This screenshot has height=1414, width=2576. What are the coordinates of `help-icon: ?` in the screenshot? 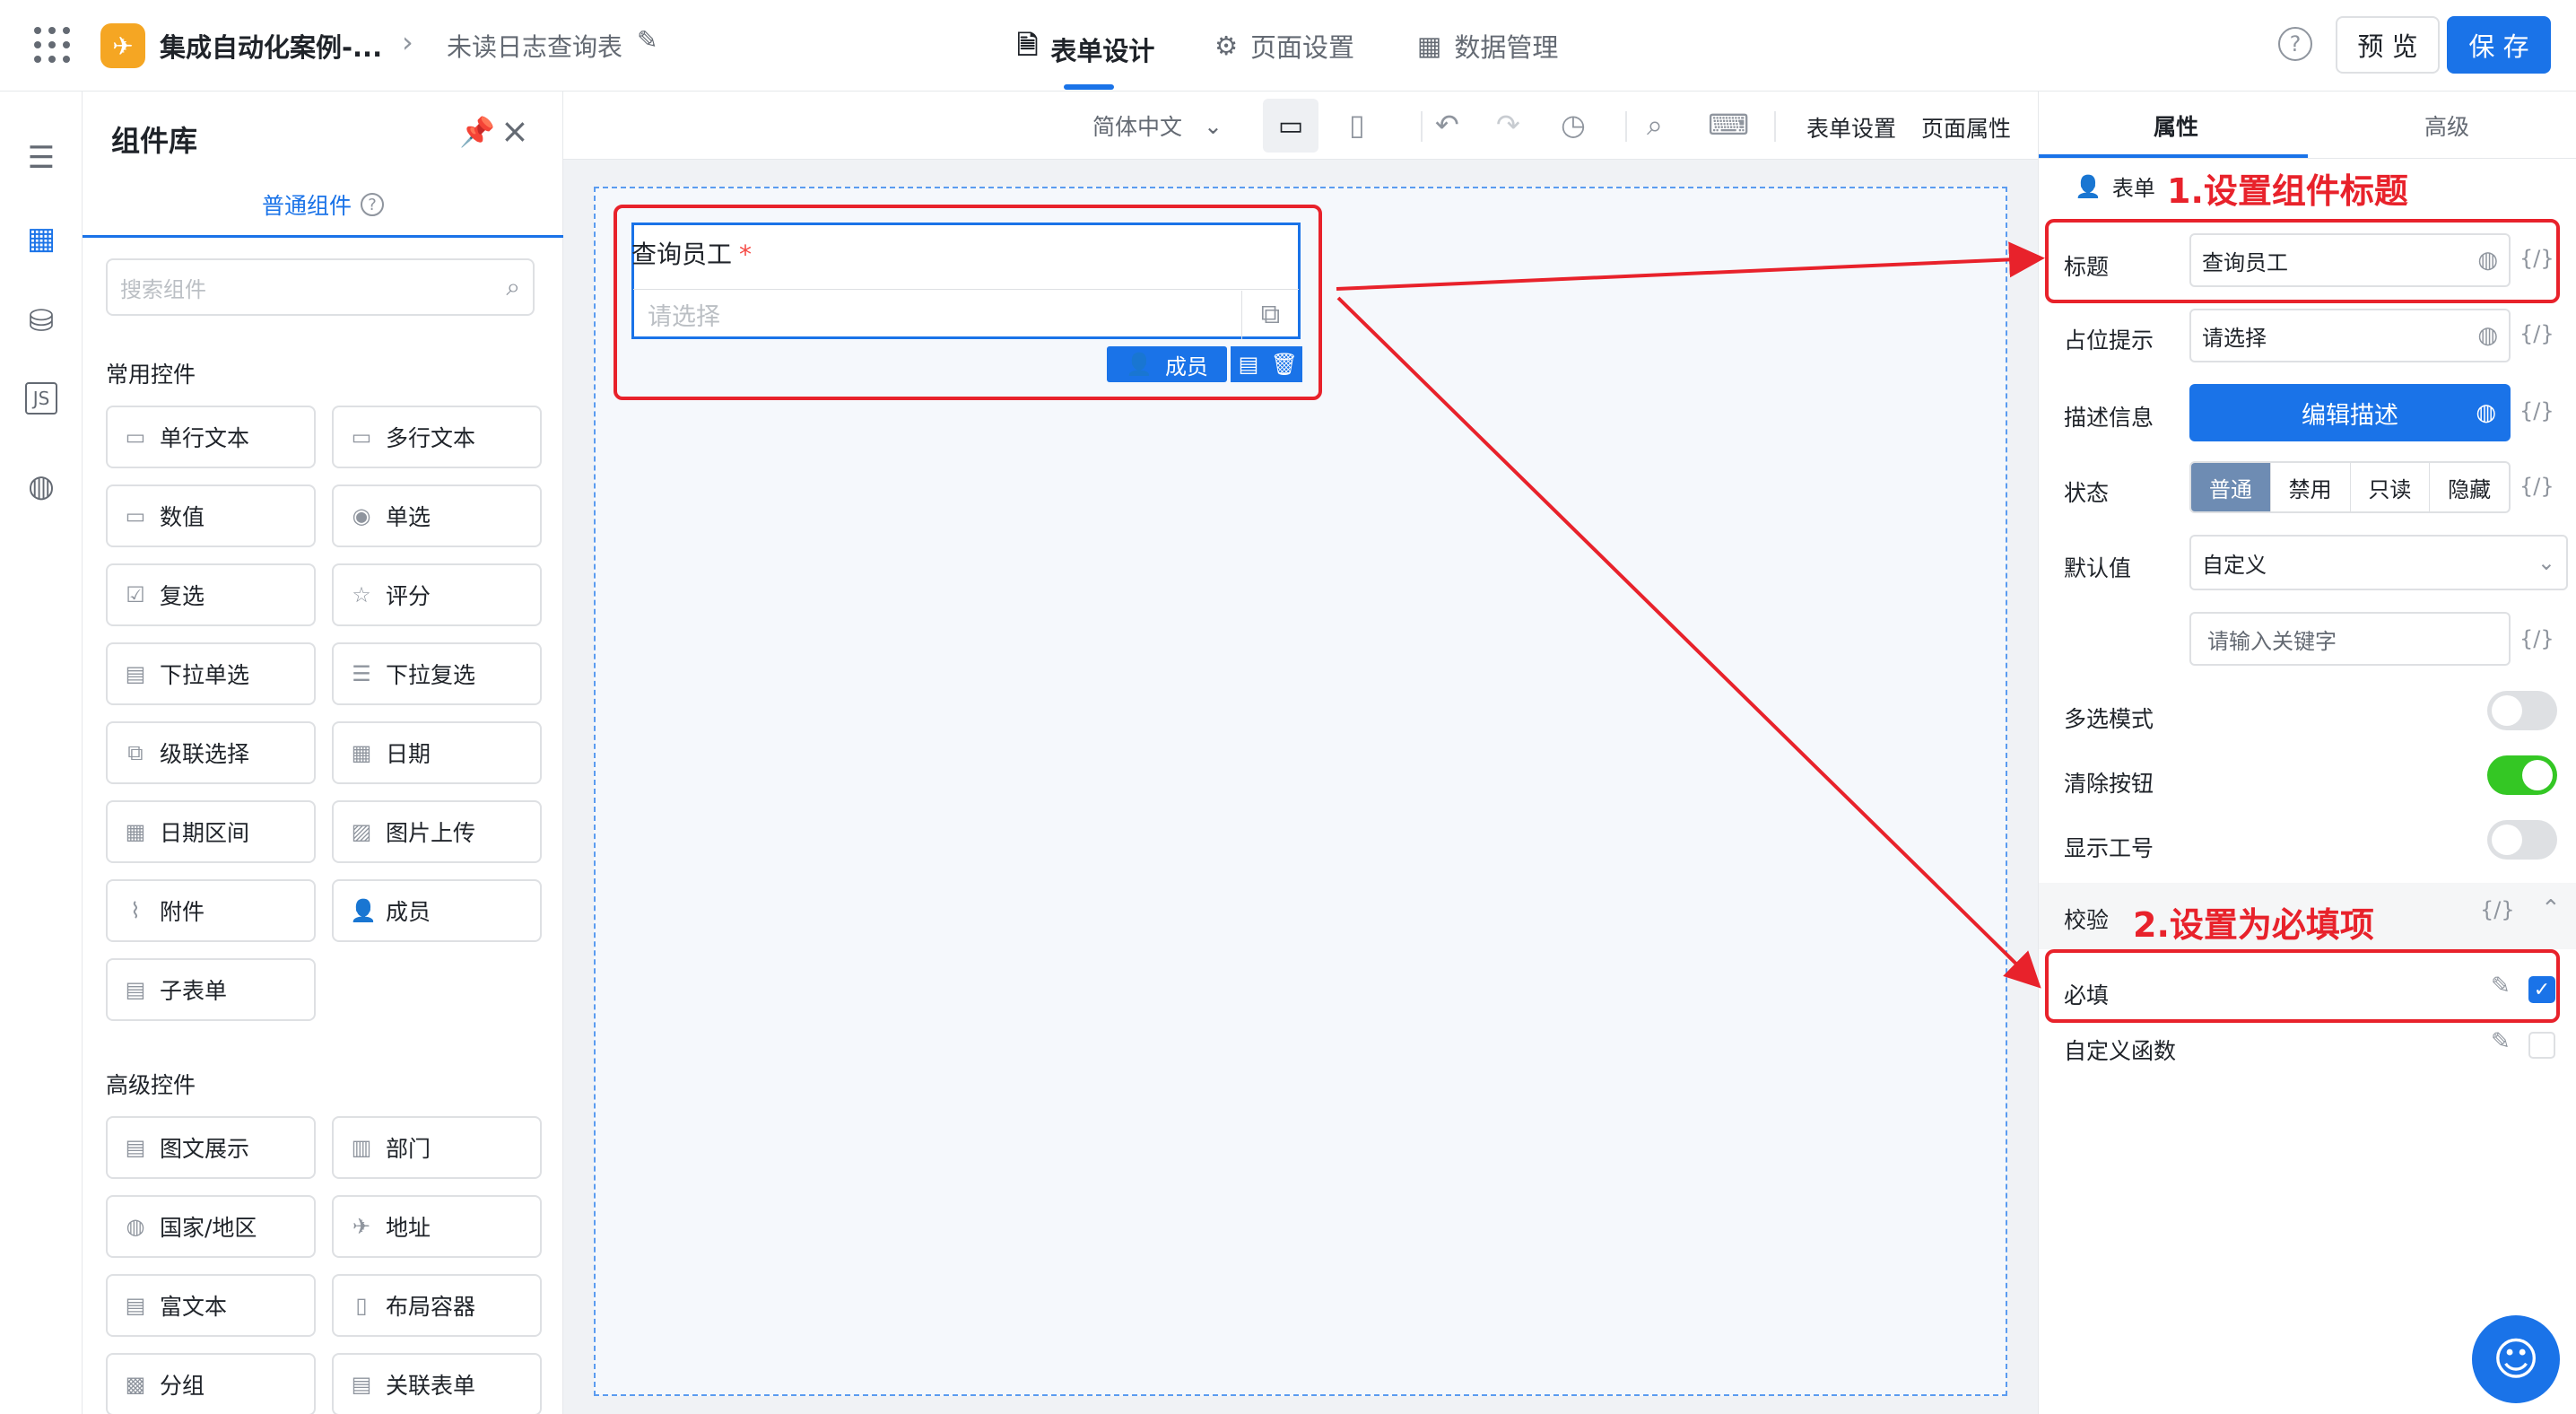 It's located at (2295, 44).